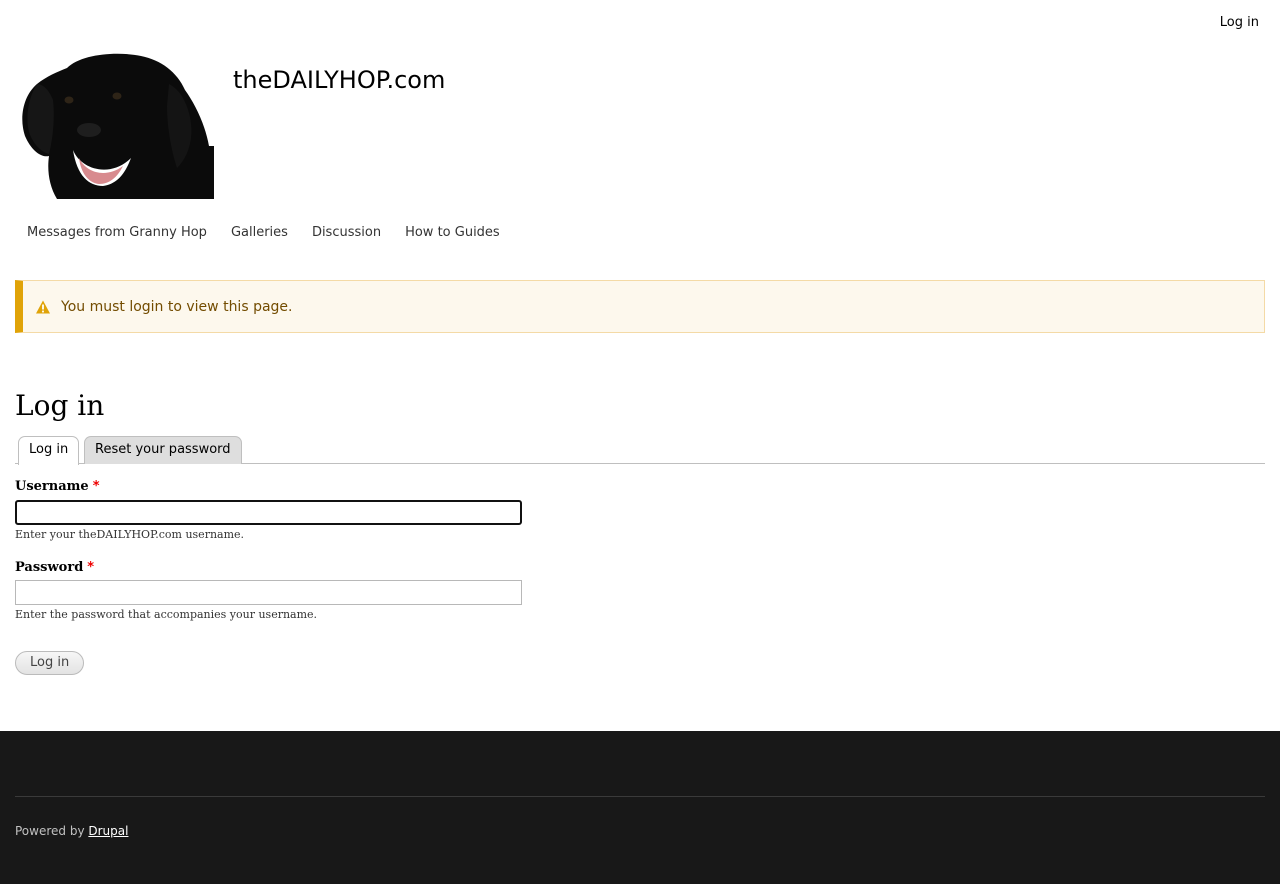 This screenshot has width=1280, height=884. Describe the element at coordinates (117, 232) in the screenshot. I see `nav-item-messages-from-granny-hop: Messages from Granny Hop` at that location.